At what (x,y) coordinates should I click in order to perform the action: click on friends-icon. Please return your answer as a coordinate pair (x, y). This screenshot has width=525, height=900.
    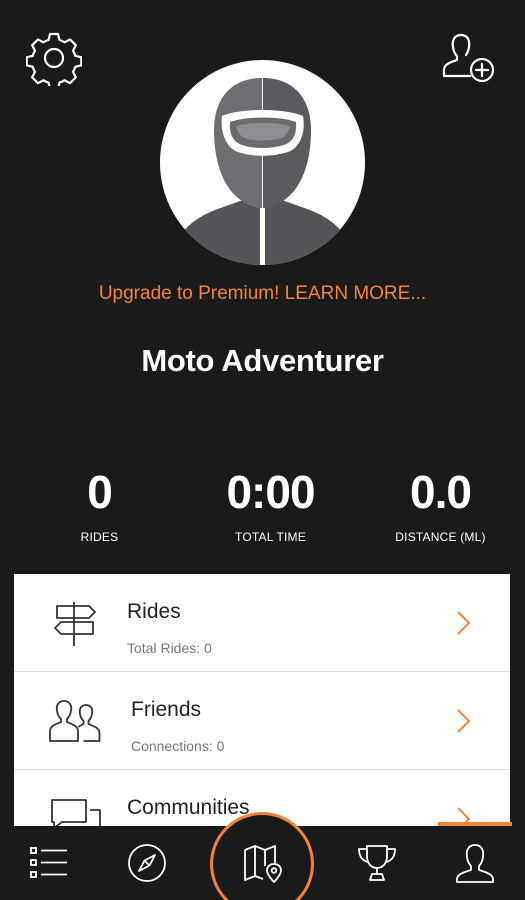
    Looking at the image, I should click on (76, 721).